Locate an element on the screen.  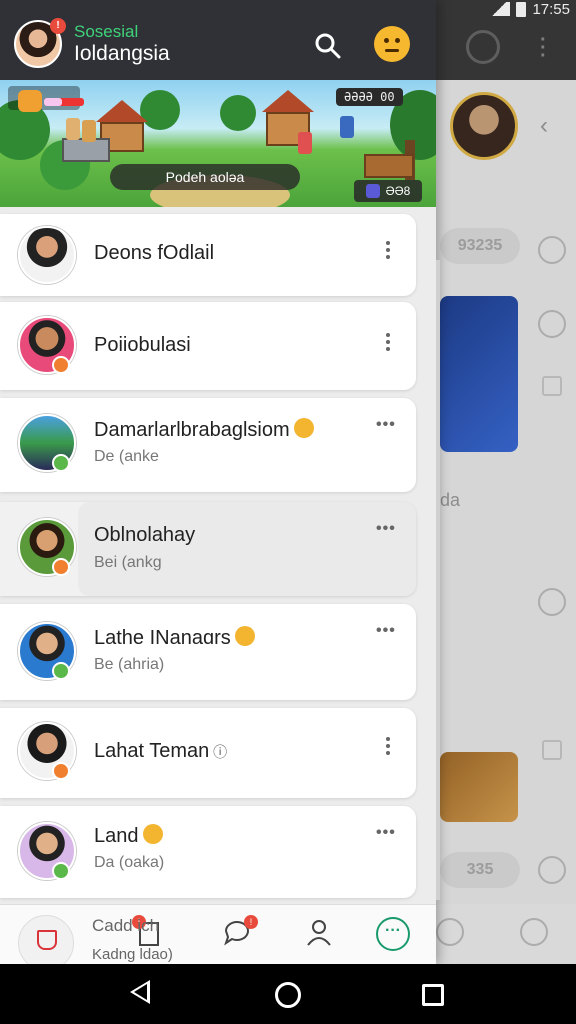
list-item: Lathe INanaɑrs Be (ahria) ••• is located at coordinates (208, 652).